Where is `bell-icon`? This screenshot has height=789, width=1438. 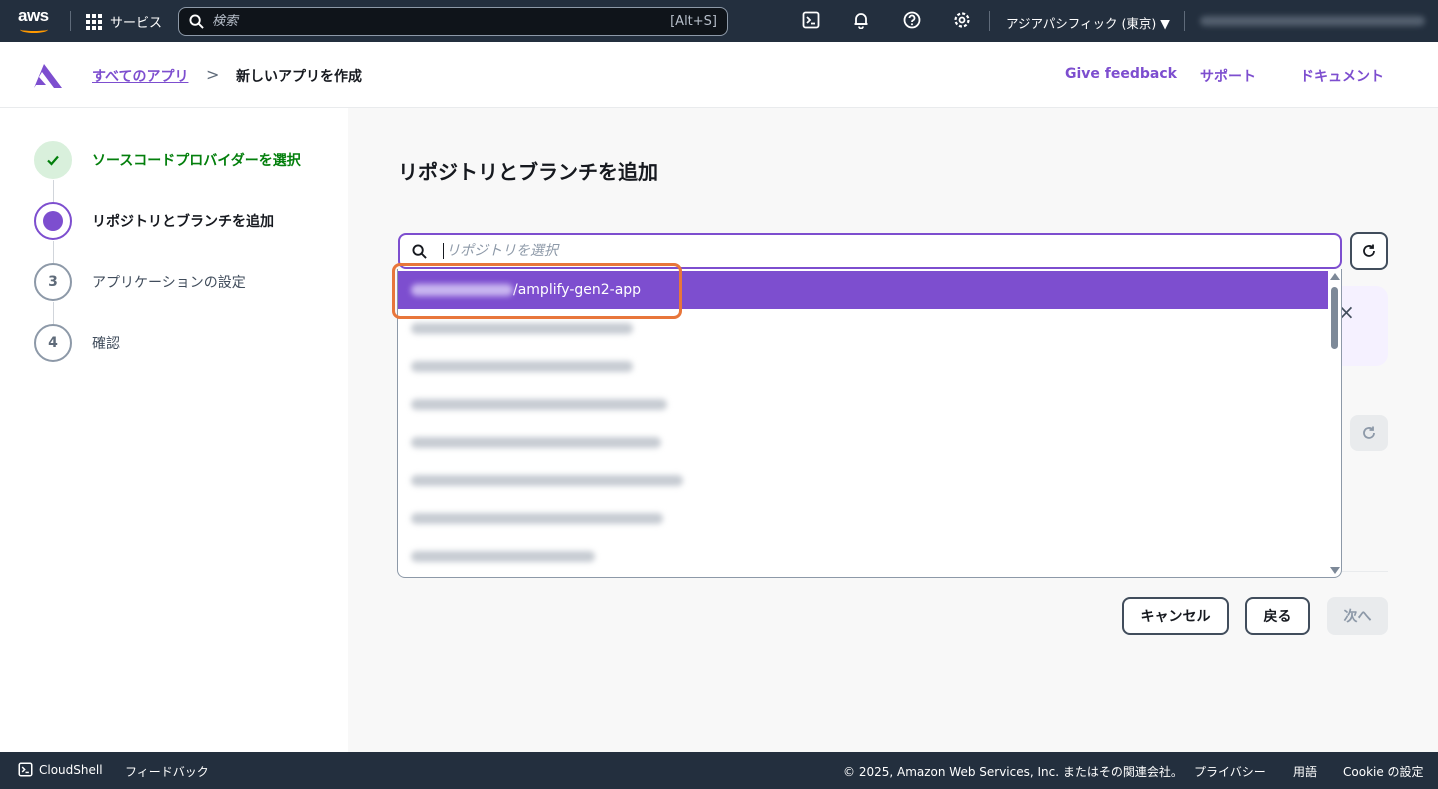
bell-icon is located at coordinates (862, 21).